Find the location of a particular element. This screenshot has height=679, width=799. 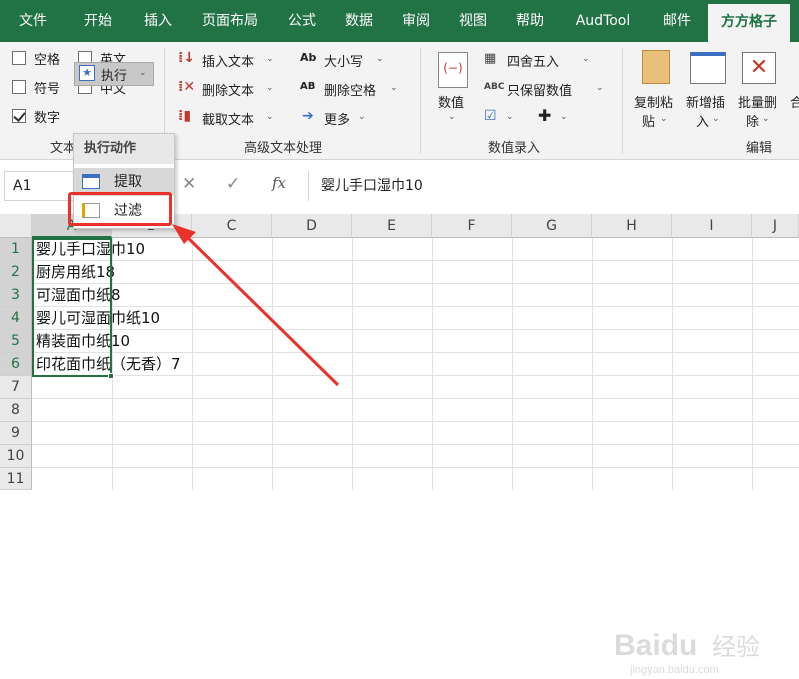

number-group-label: 数值录入 is located at coordinates (514, 148).